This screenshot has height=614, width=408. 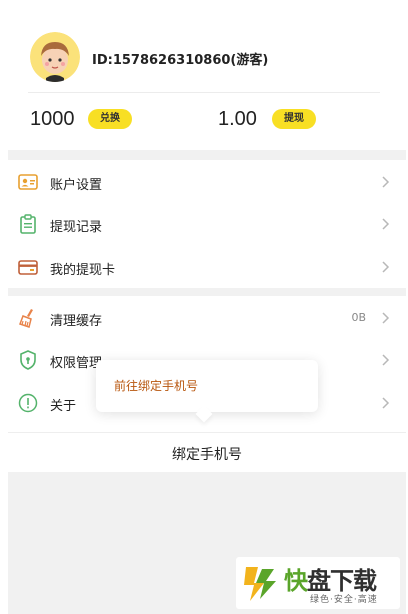 What do you see at coordinates (296, 581) in the screenshot?
I see `watermark-title-part1: 快` at bounding box center [296, 581].